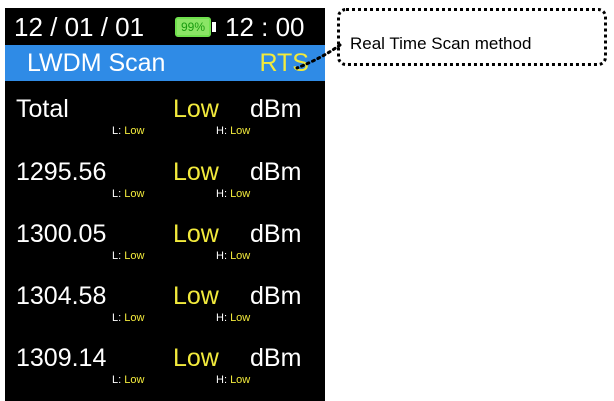 The height and width of the screenshot is (401, 614). I want to click on title-bar: LWDM Scan RTS, so click(165, 63).